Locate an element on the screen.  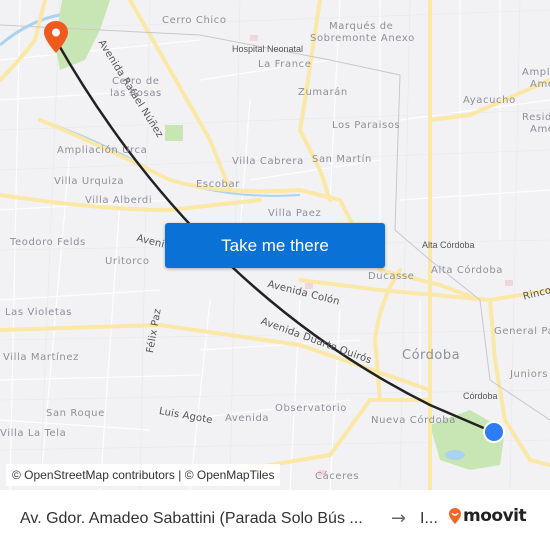
map-label-cerro-rosas-2: las Rosas is located at coordinates (136, 93).